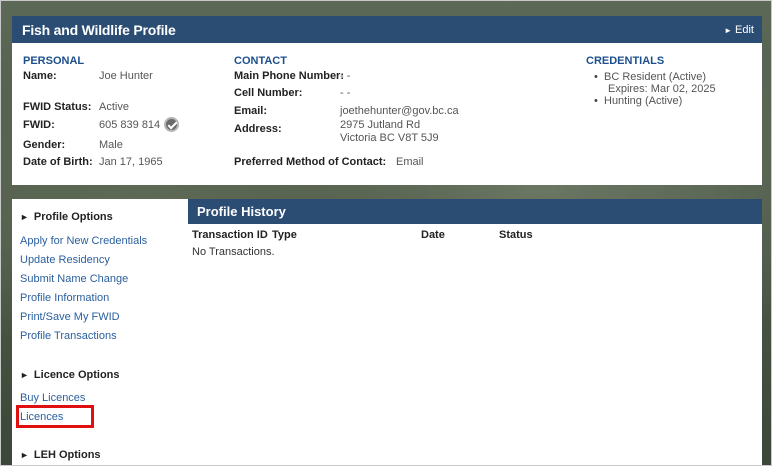  I want to click on leh-options-heading: ► LEH Options, so click(60, 455).